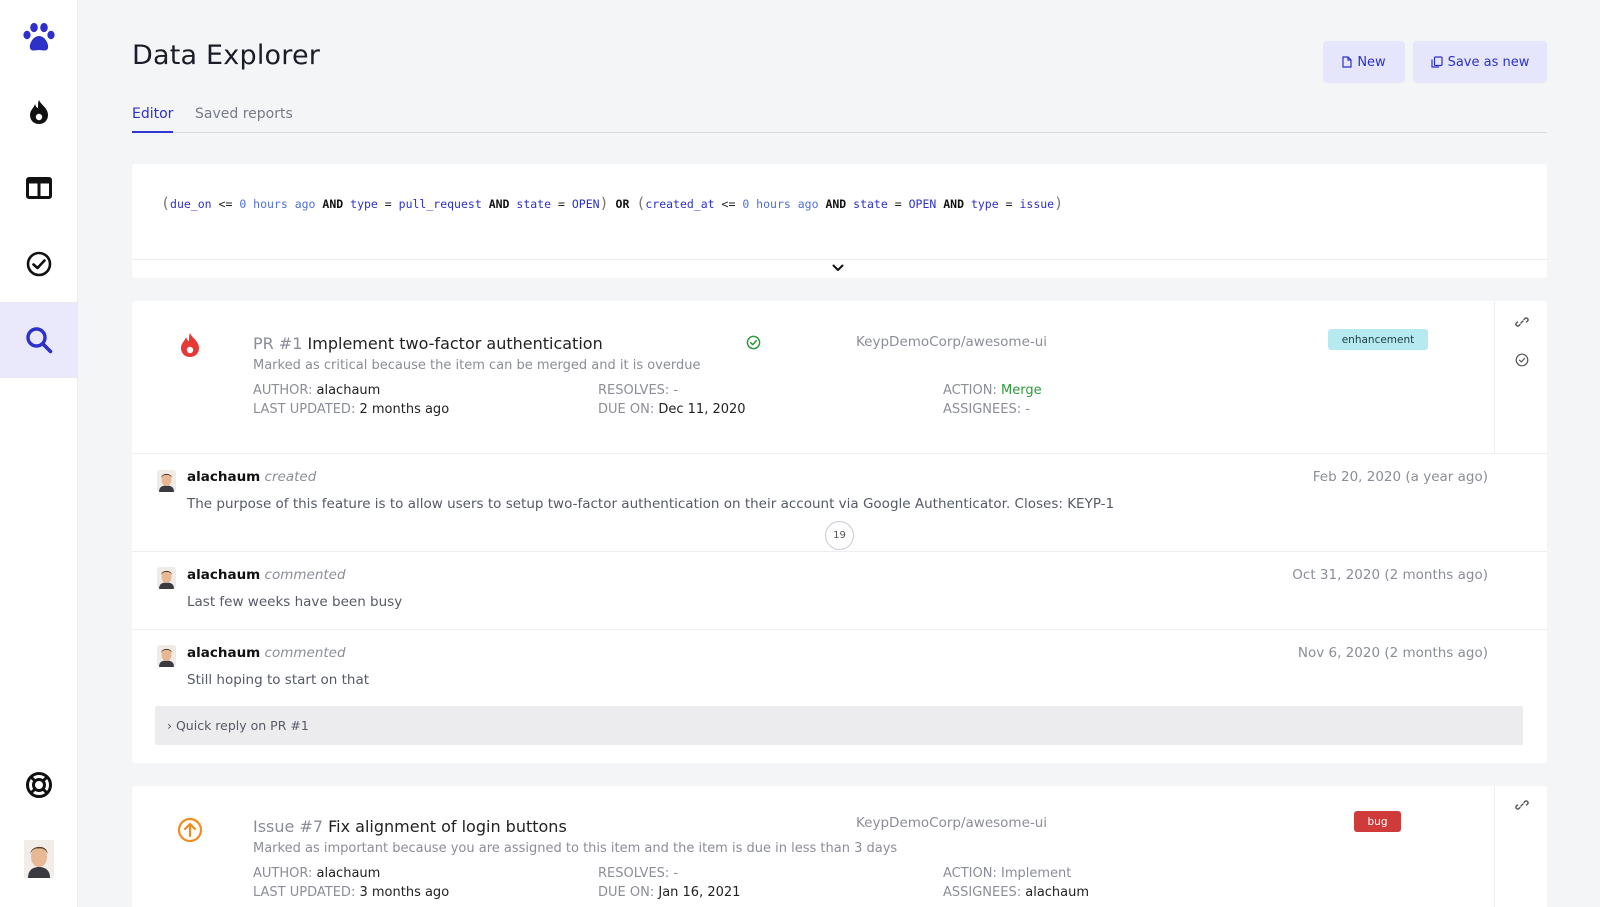  Describe the element at coordinates (672, 409) in the screenshot. I see `meta-due-on: DUE ON: Dec 11, 2020` at that location.